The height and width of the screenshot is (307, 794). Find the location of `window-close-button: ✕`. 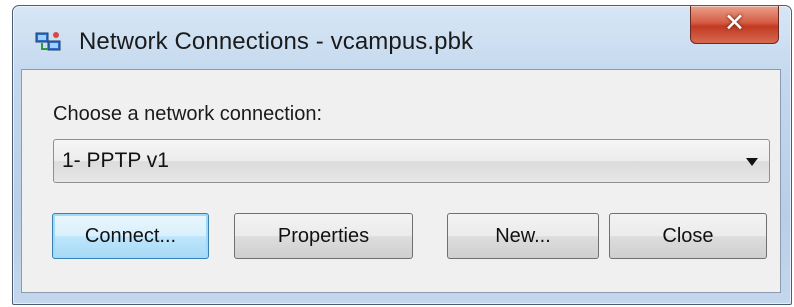

window-close-button: ✕ is located at coordinates (734, 25).